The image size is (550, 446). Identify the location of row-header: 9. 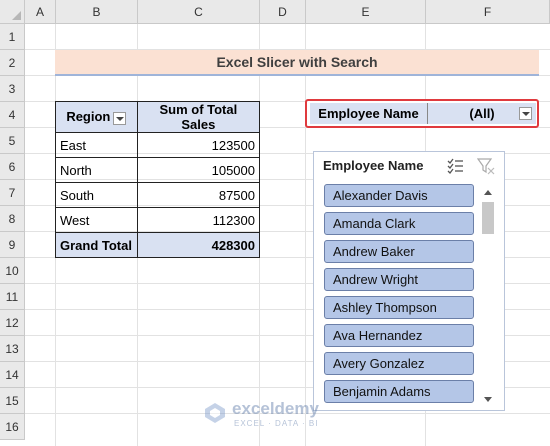
(12, 245).